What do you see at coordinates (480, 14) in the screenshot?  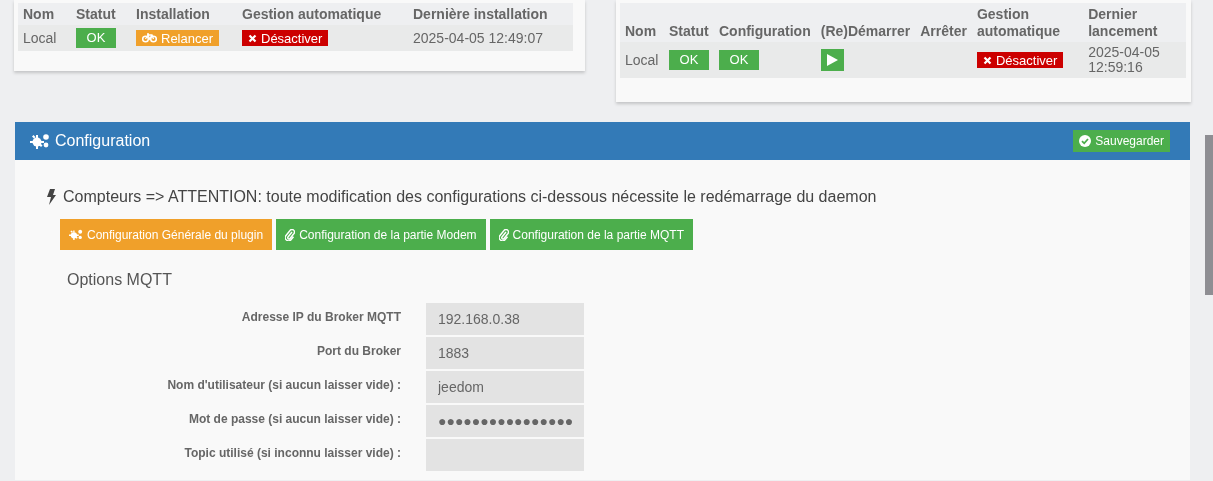 I see `column-header: Dernière installation` at bounding box center [480, 14].